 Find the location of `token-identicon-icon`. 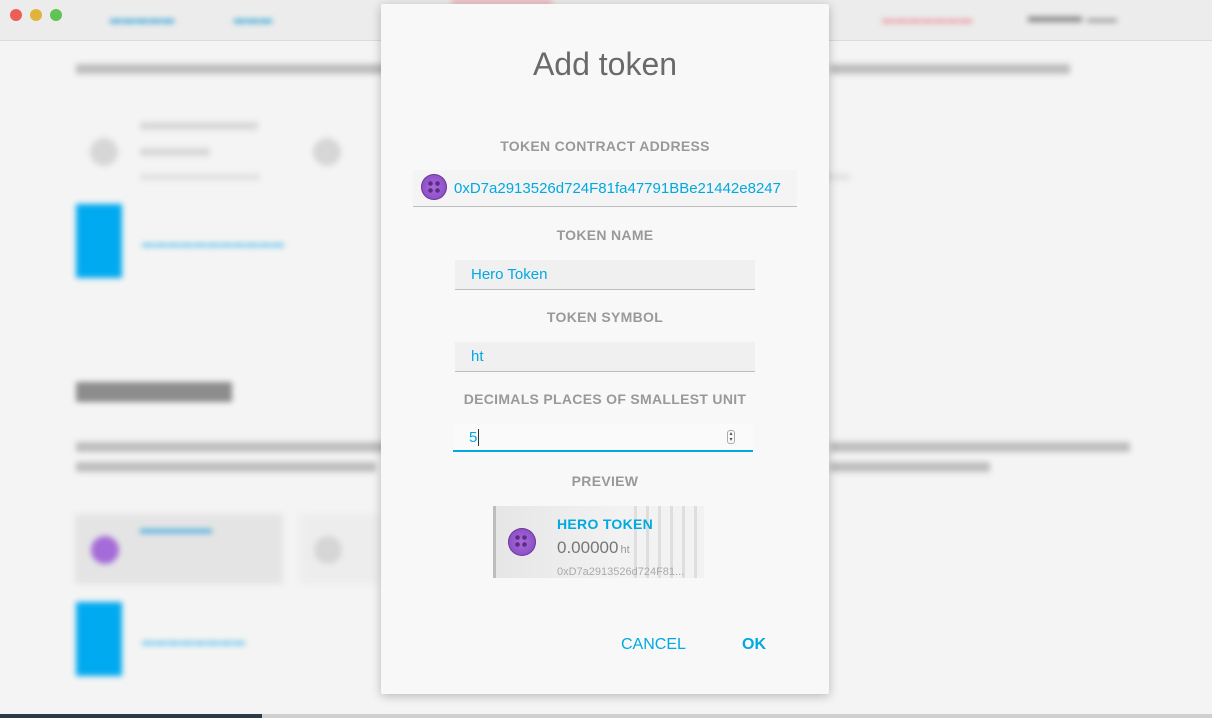

token-identicon-icon is located at coordinates (434, 187).